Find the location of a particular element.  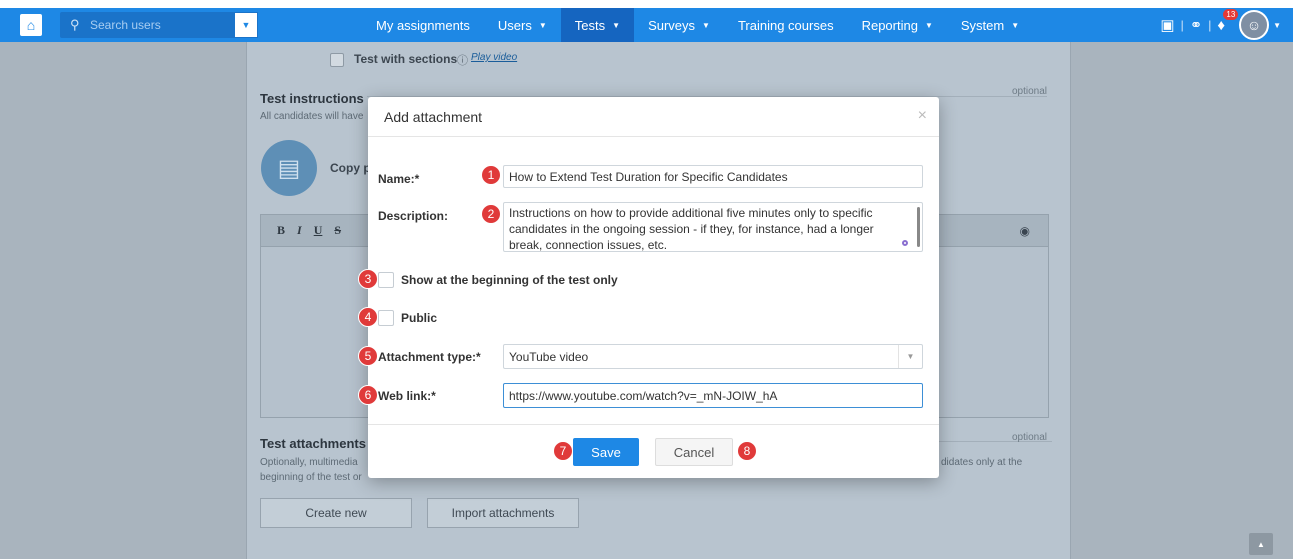

play-video-link: Play video is located at coordinates (494, 57).